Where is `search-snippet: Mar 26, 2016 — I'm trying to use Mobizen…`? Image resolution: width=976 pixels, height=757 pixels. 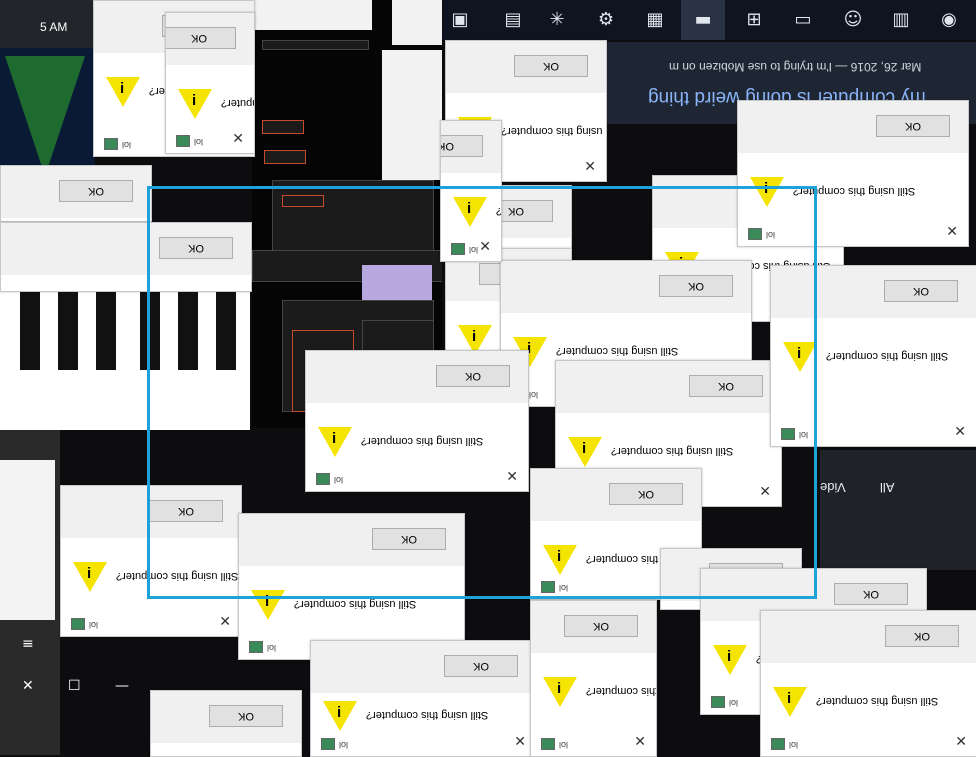 search-snippet: Mar 26, 2016 — I'm trying to use Mobizen… is located at coordinates (794, 67).